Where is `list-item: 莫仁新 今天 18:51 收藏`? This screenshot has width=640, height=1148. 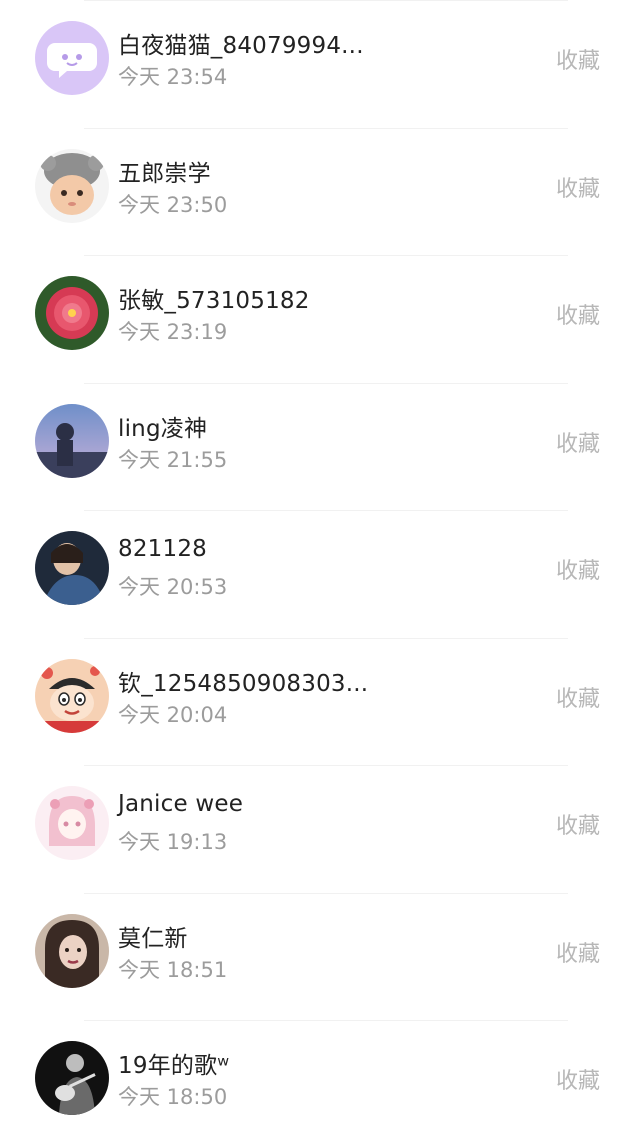 list-item: 莫仁新 今天 18:51 收藏 is located at coordinates (320, 956).